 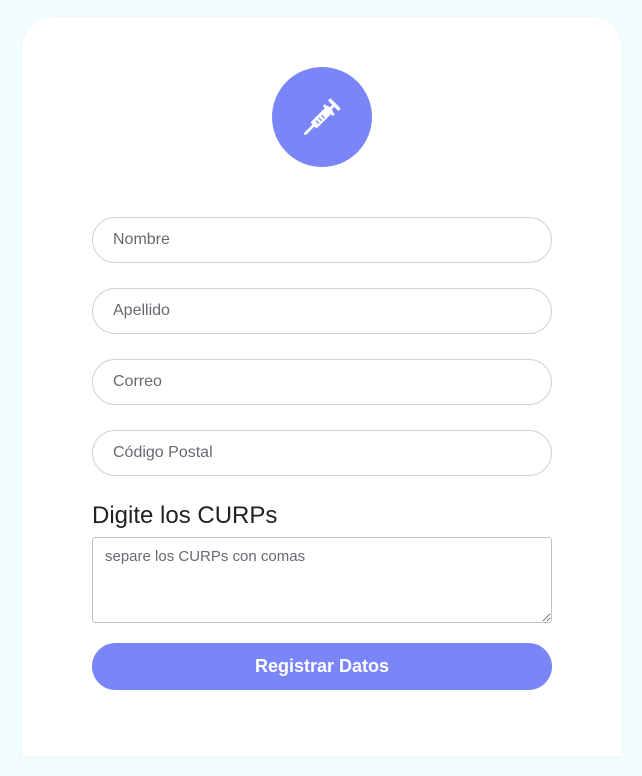 What do you see at coordinates (322, 240) in the screenshot?
I see `first-name-input` at bounding box center [322, 240].